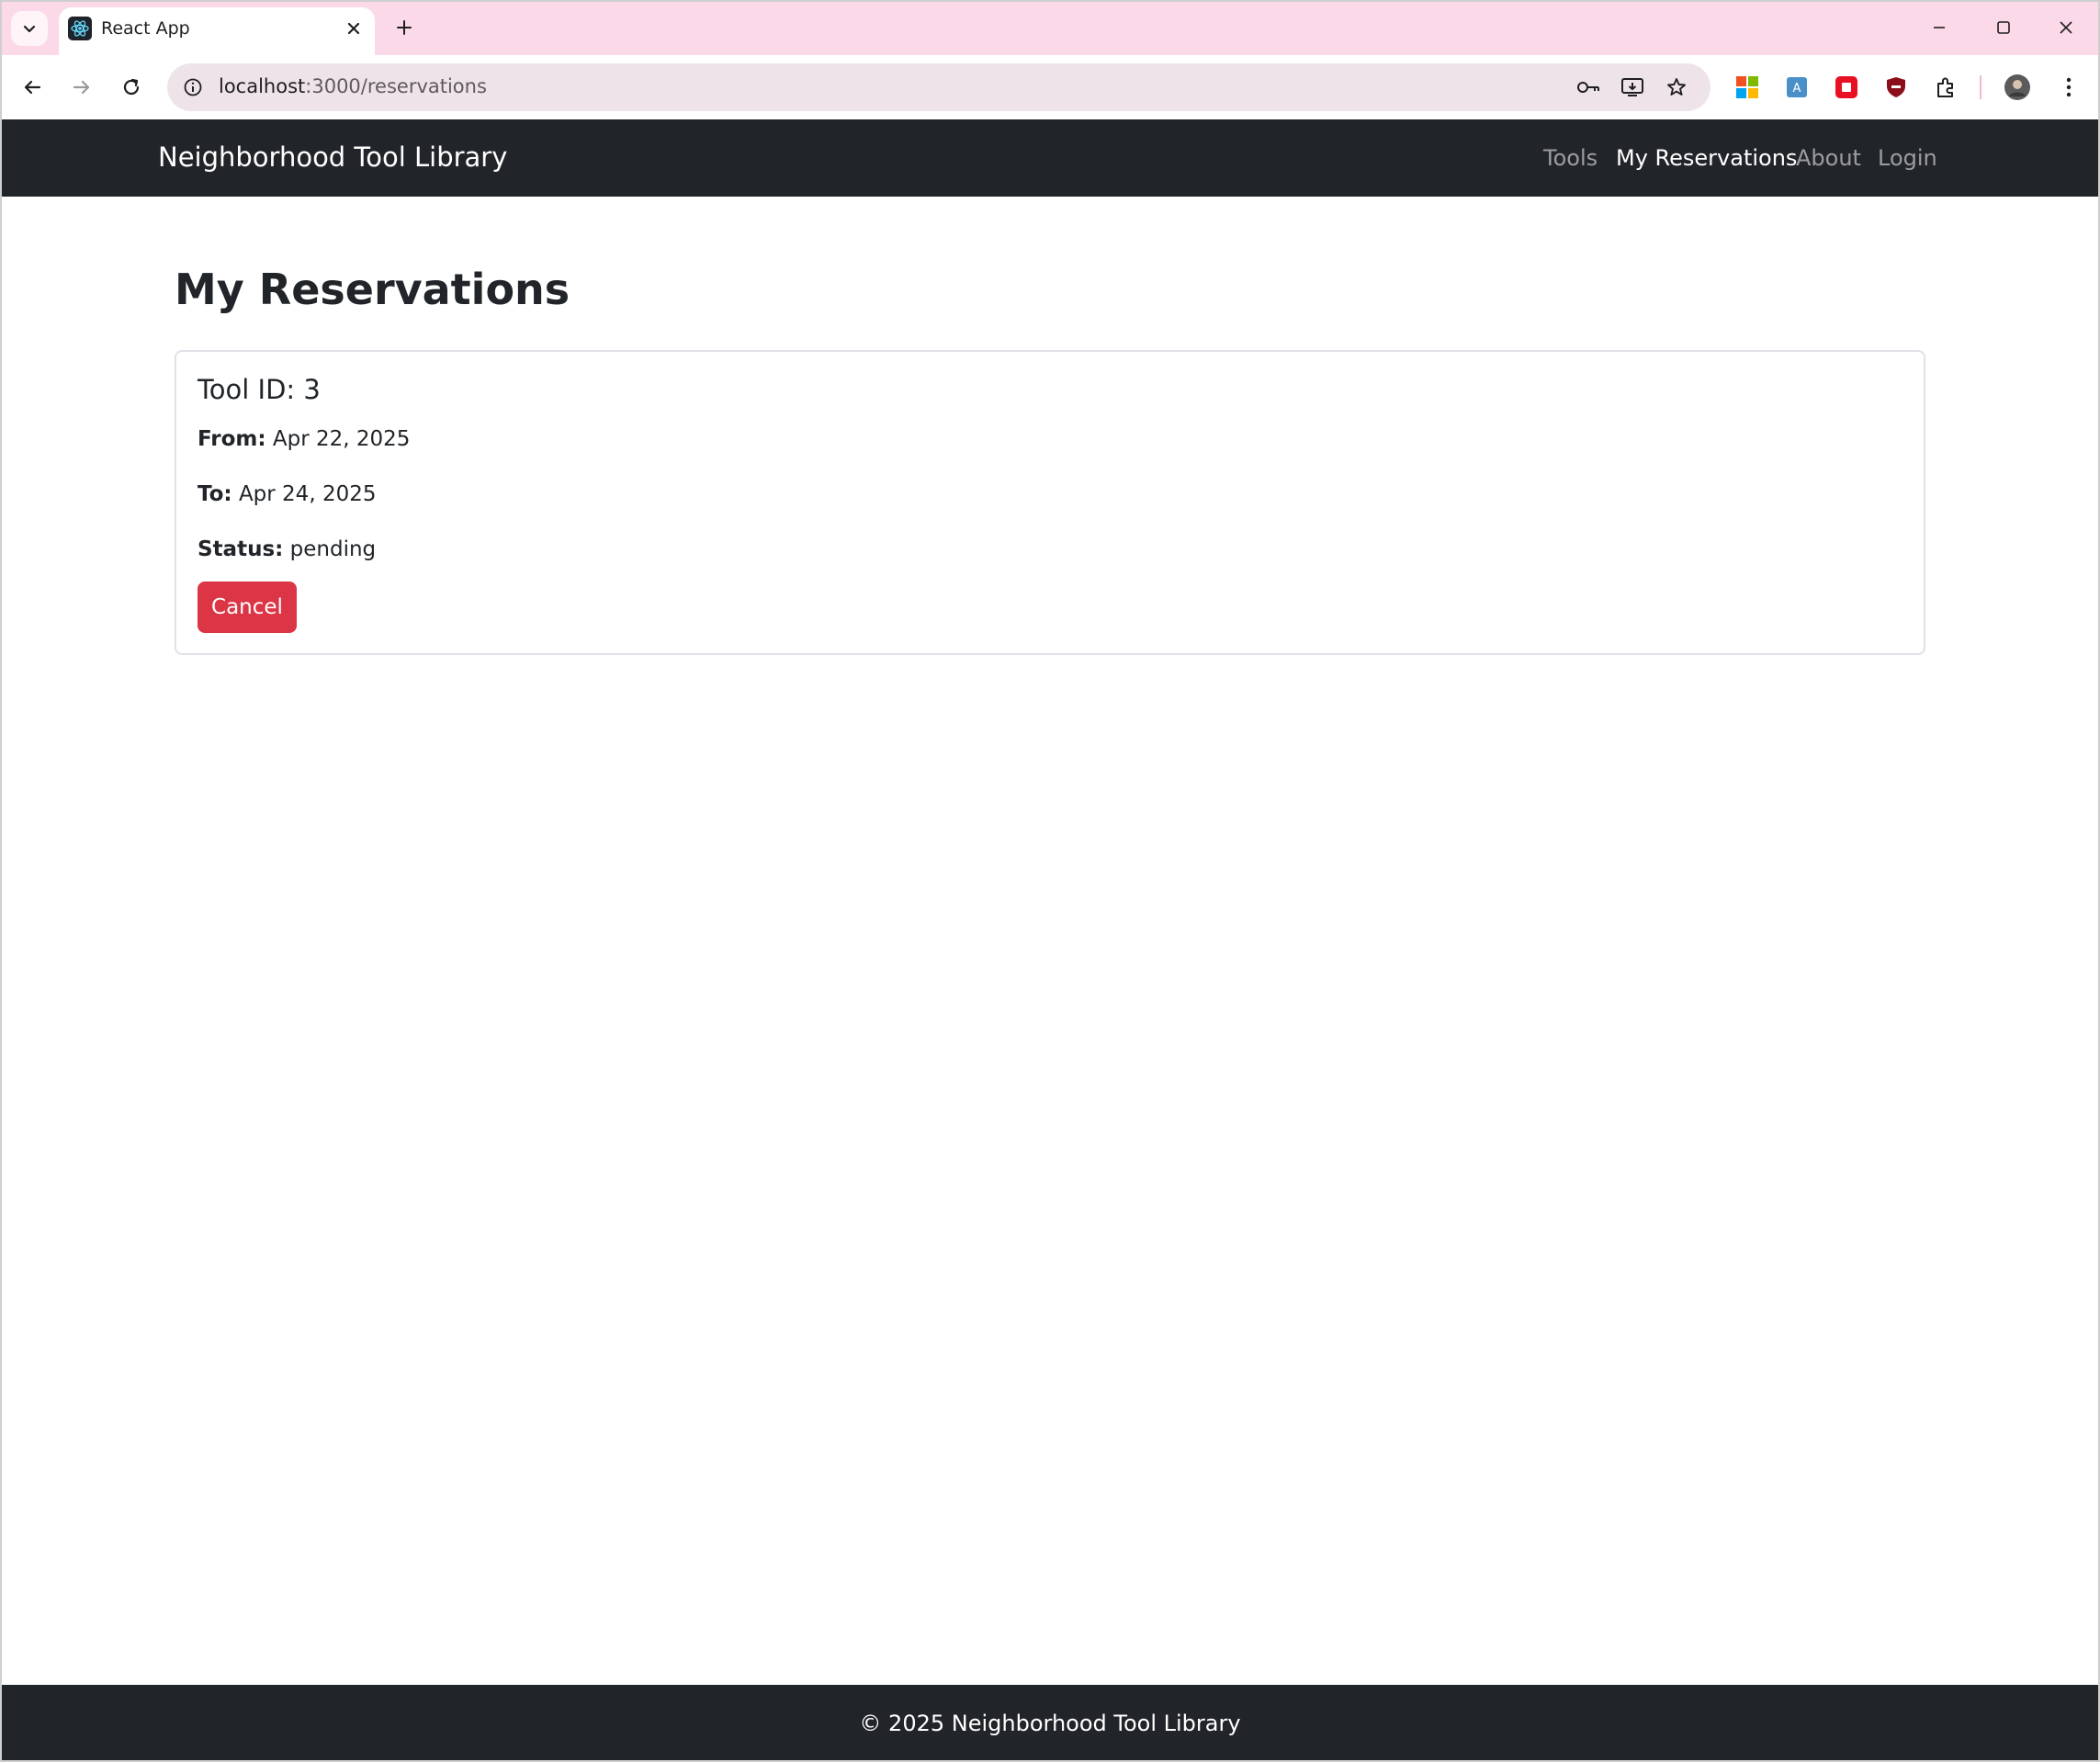  What do you see at coordinates (80, 28) in the screenshot?
I see `react-favicon-icon` at bounding box center [80, 28].